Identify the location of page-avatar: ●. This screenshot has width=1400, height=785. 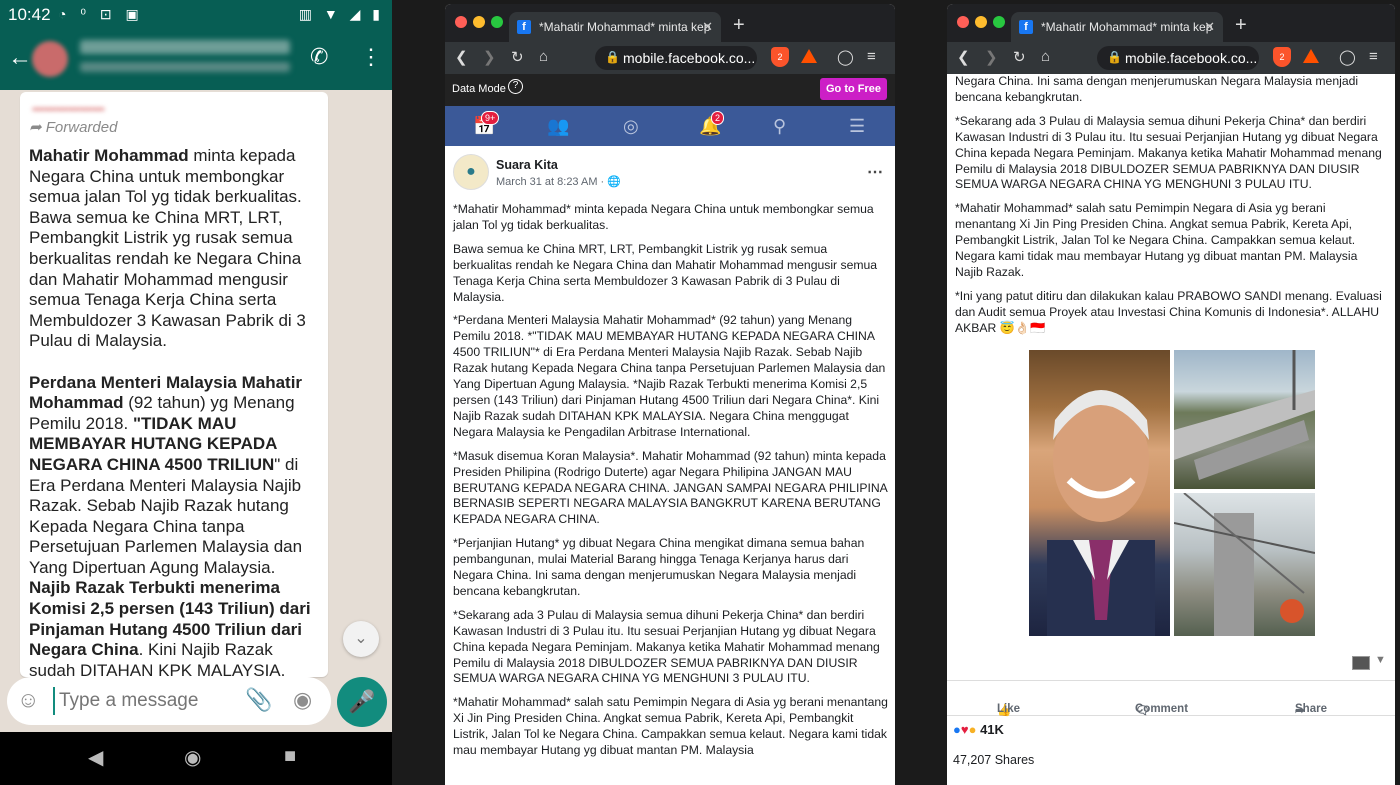
(471, 172).